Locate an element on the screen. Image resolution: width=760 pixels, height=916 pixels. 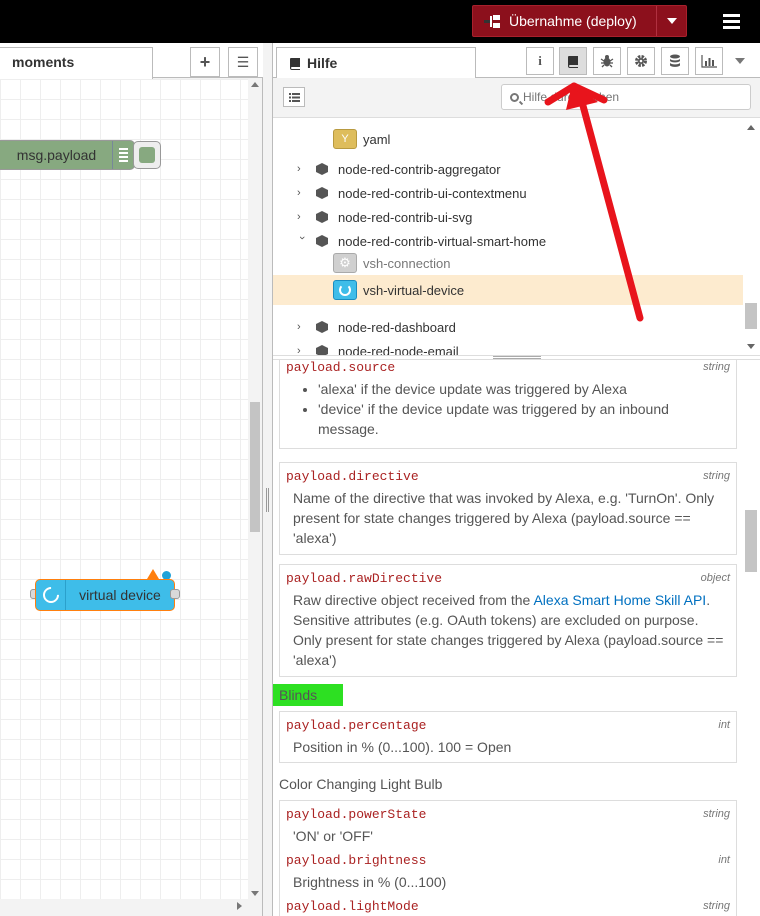
section-title-blinds: Blinds is located at coordinates (308, 695).